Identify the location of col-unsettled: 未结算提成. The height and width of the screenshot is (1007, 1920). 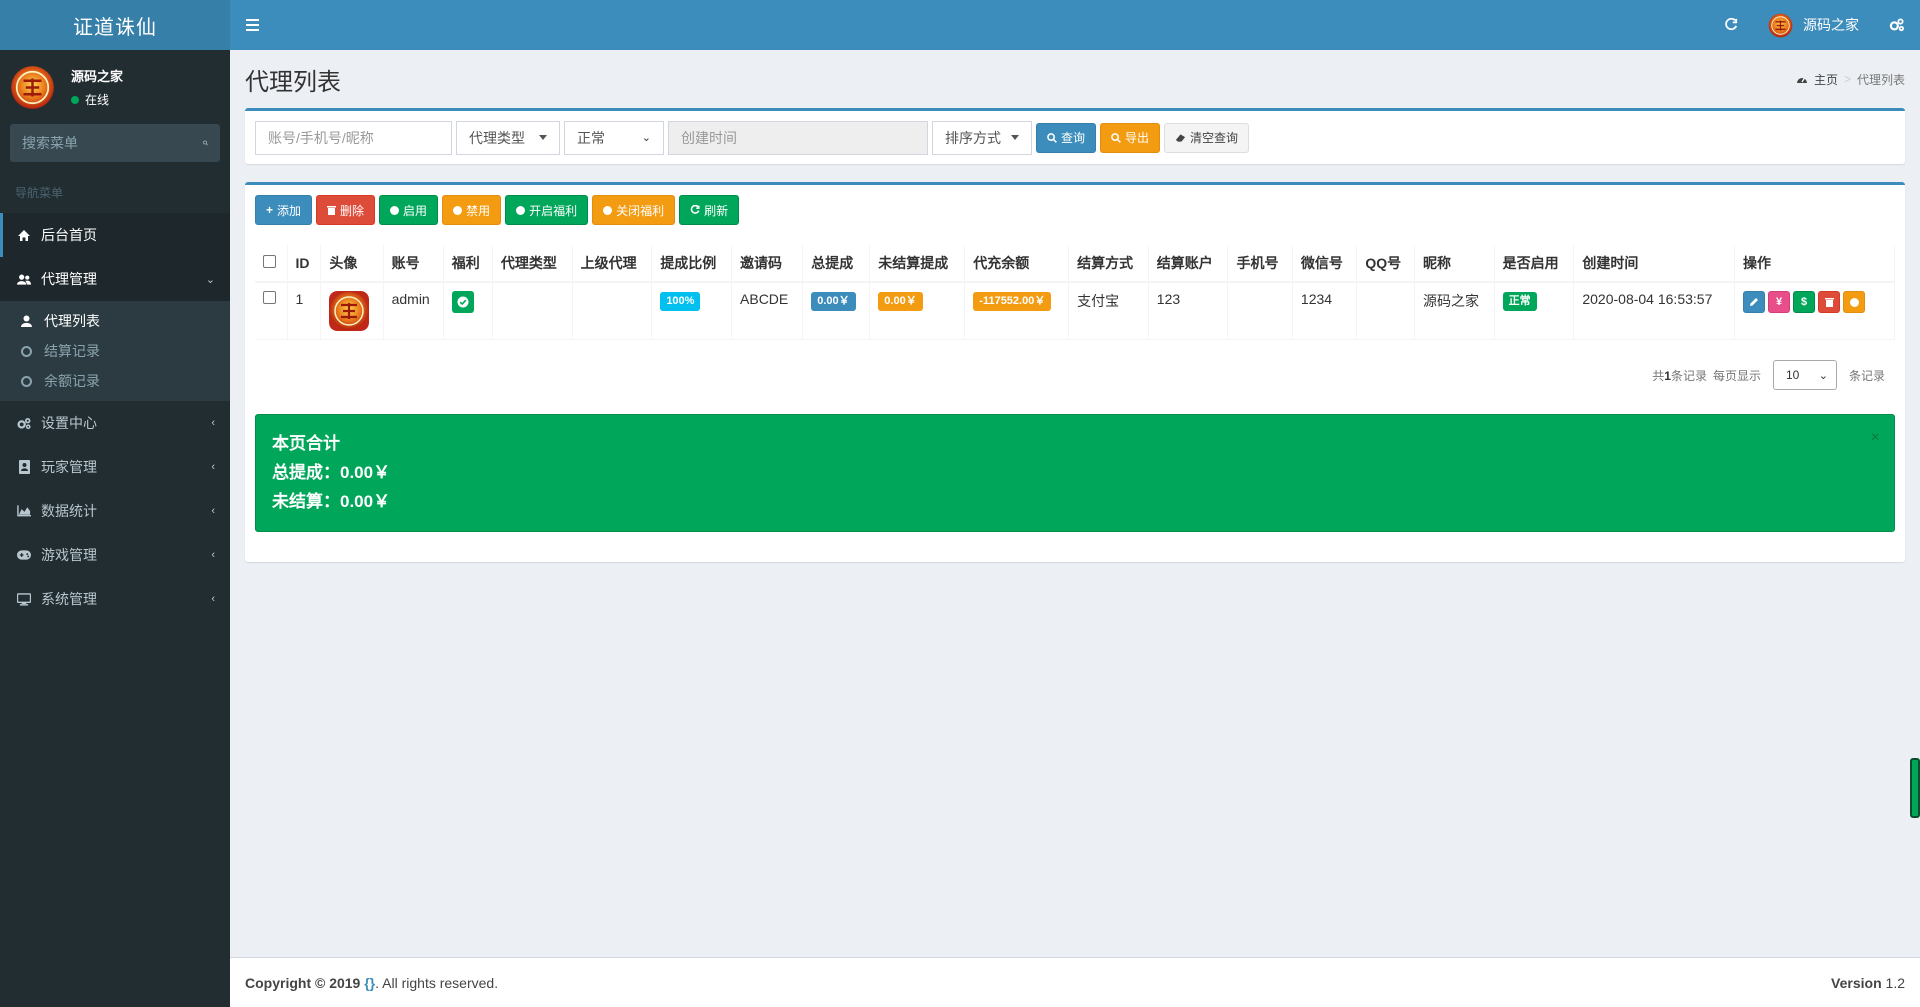
(917, 264).